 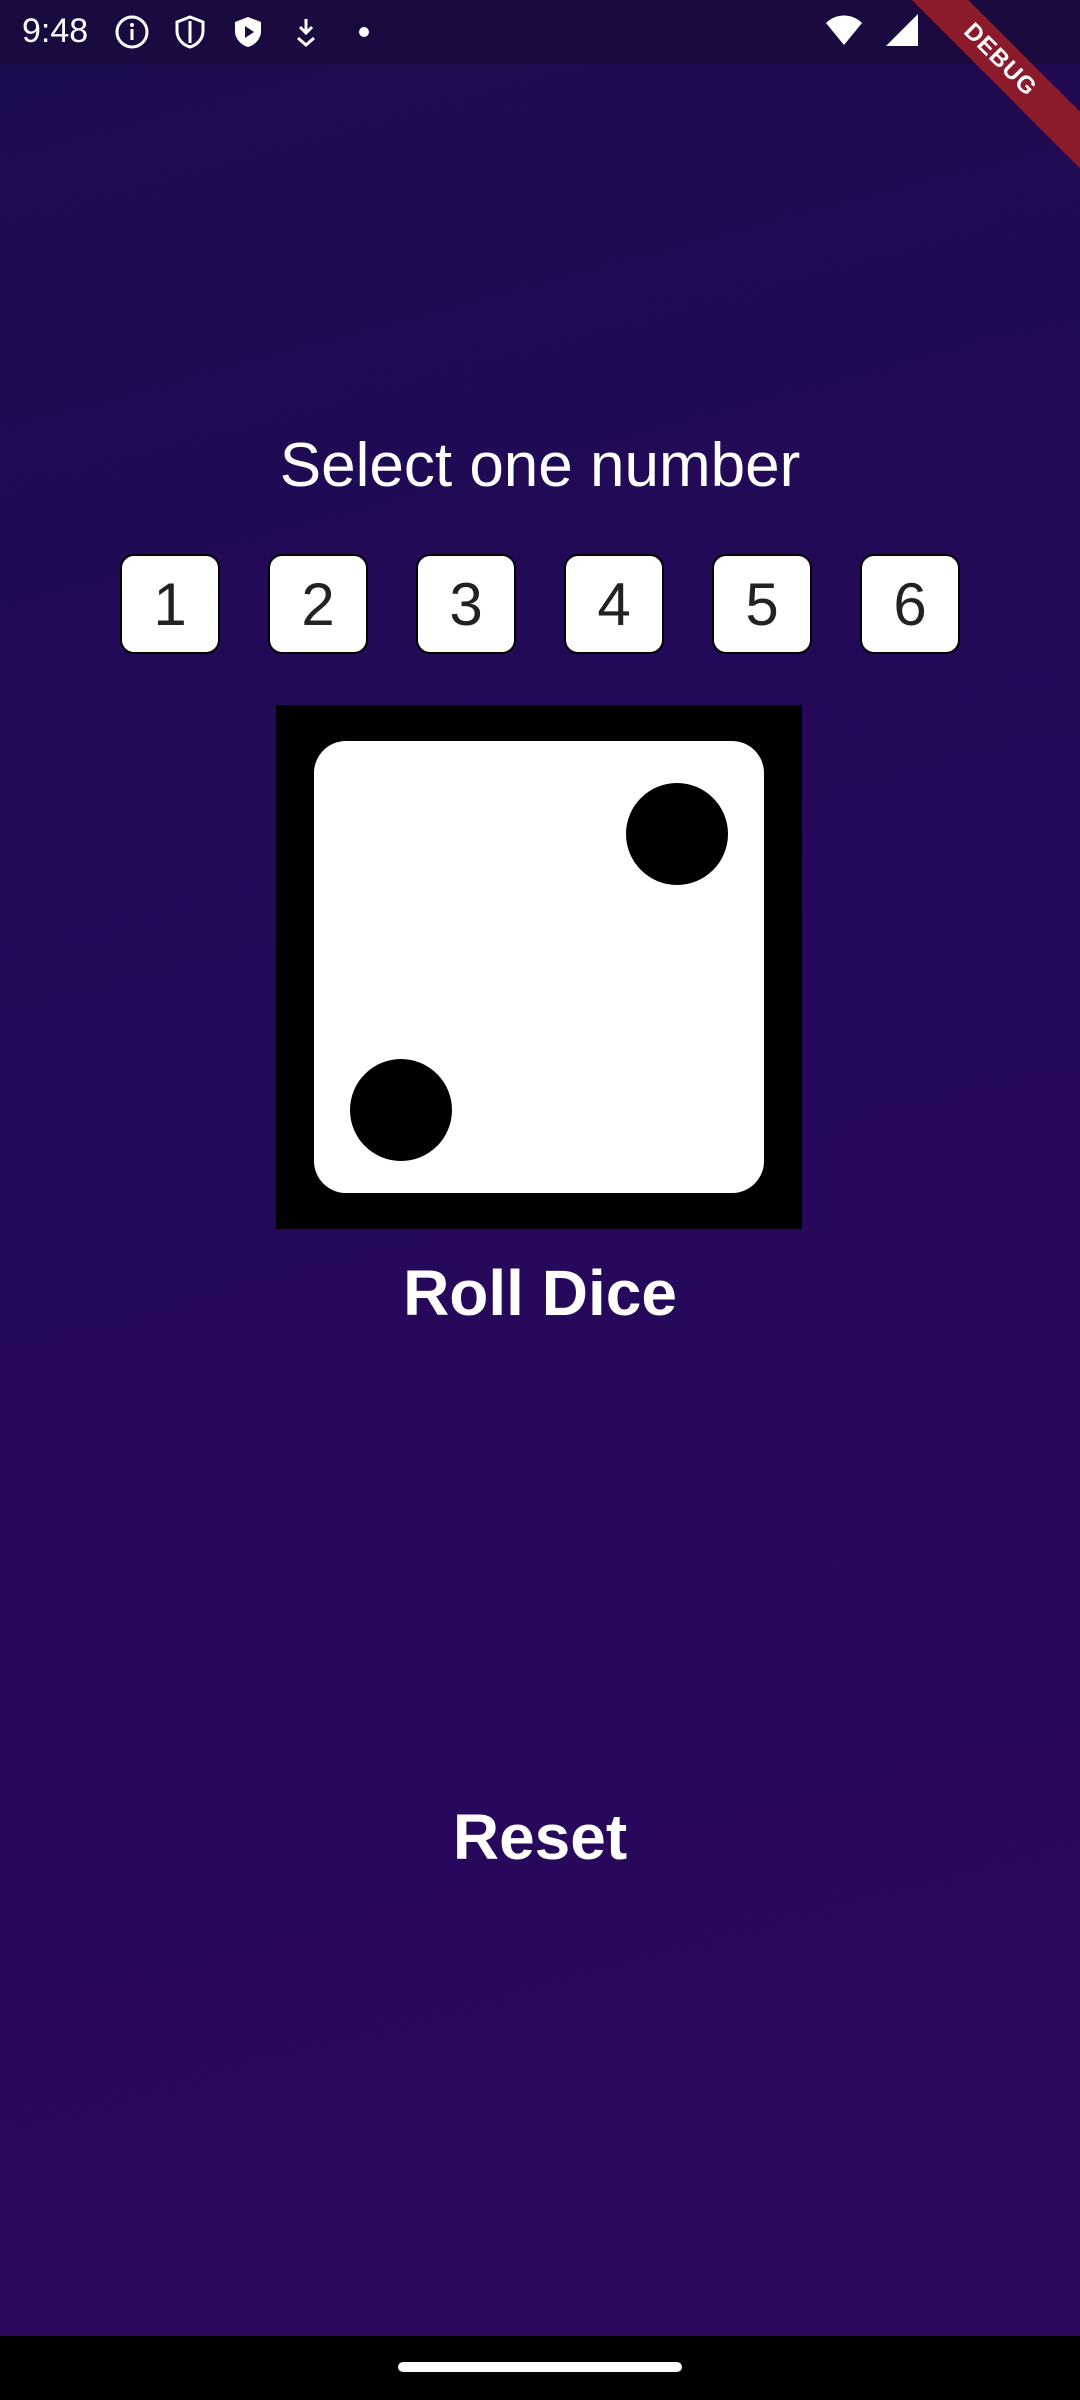 I want to click on dice-face, so click(x=539, y=967).